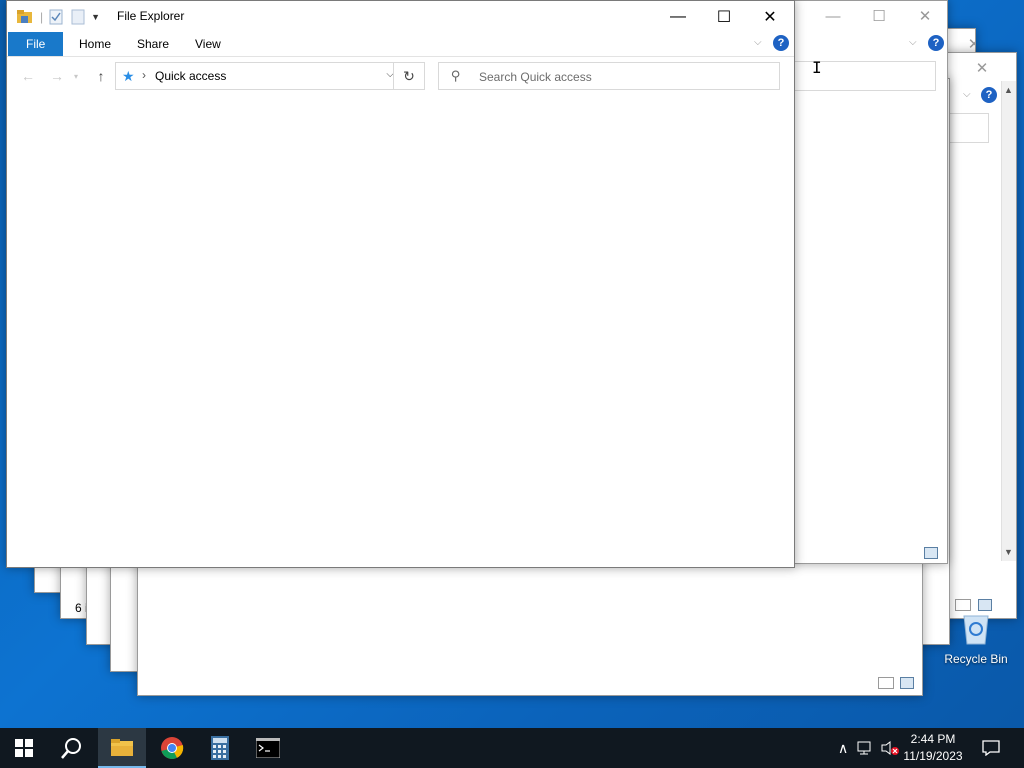  Describe the element at coordinates (95, 17) in the screenshot. I see `customize-toolbar-icon: ▼` at that location.